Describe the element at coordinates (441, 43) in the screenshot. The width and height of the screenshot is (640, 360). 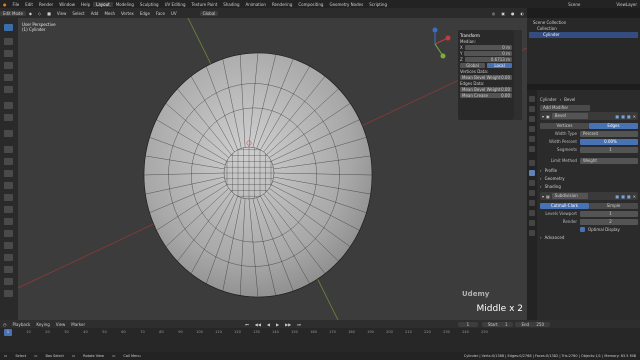
I see `navigation-gizmo` at that location.